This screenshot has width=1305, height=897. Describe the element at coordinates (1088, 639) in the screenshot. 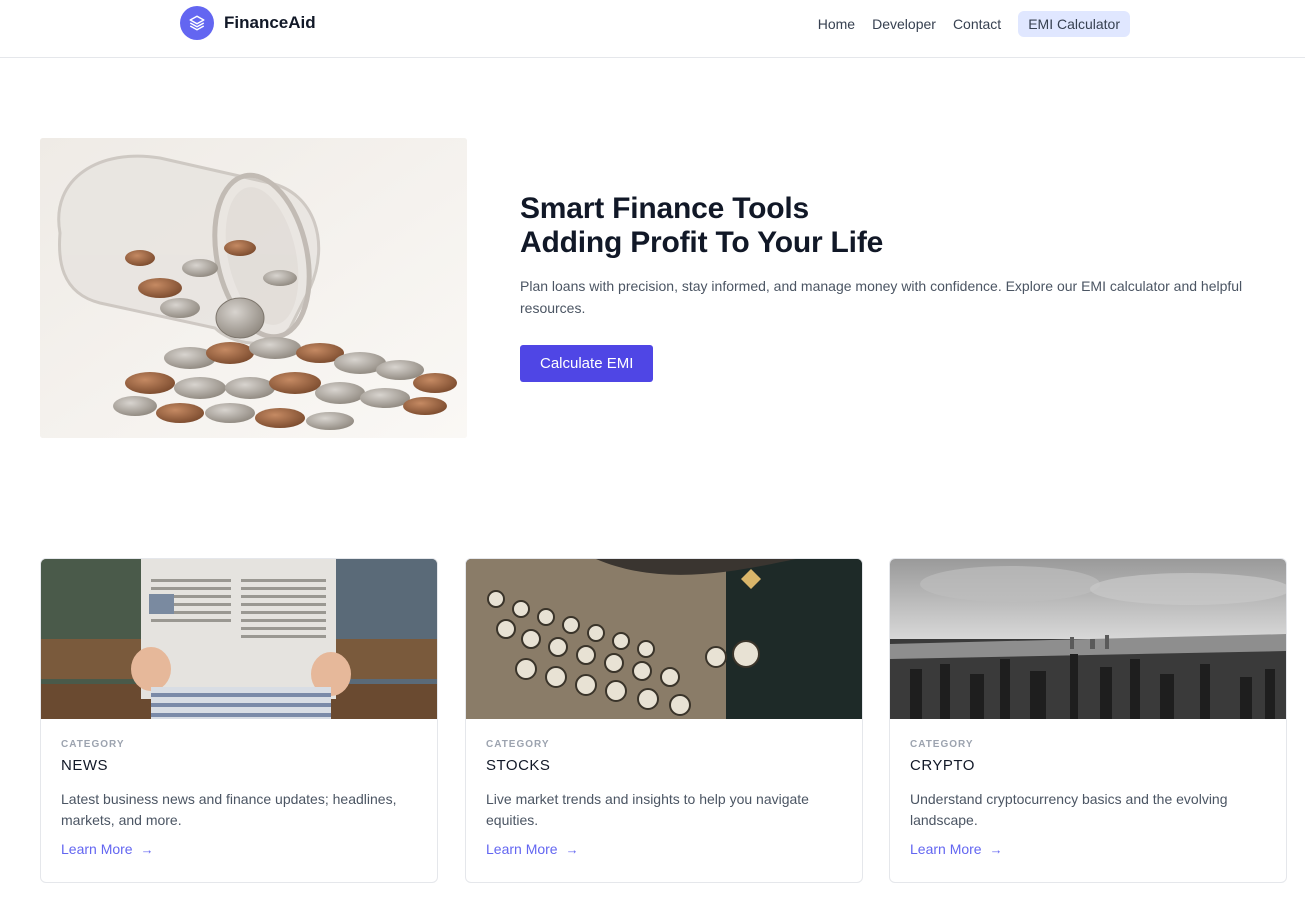

I see `city-skyline-image` at that location.